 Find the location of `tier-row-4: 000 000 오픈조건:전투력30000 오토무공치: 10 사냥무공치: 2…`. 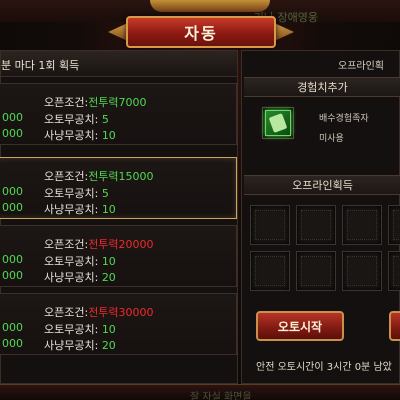

tier-row-4: 000 000 오픈조건:전투력30000 오토무공치: 10 사냥무공치: 2… is located at coordinates (118, 324).